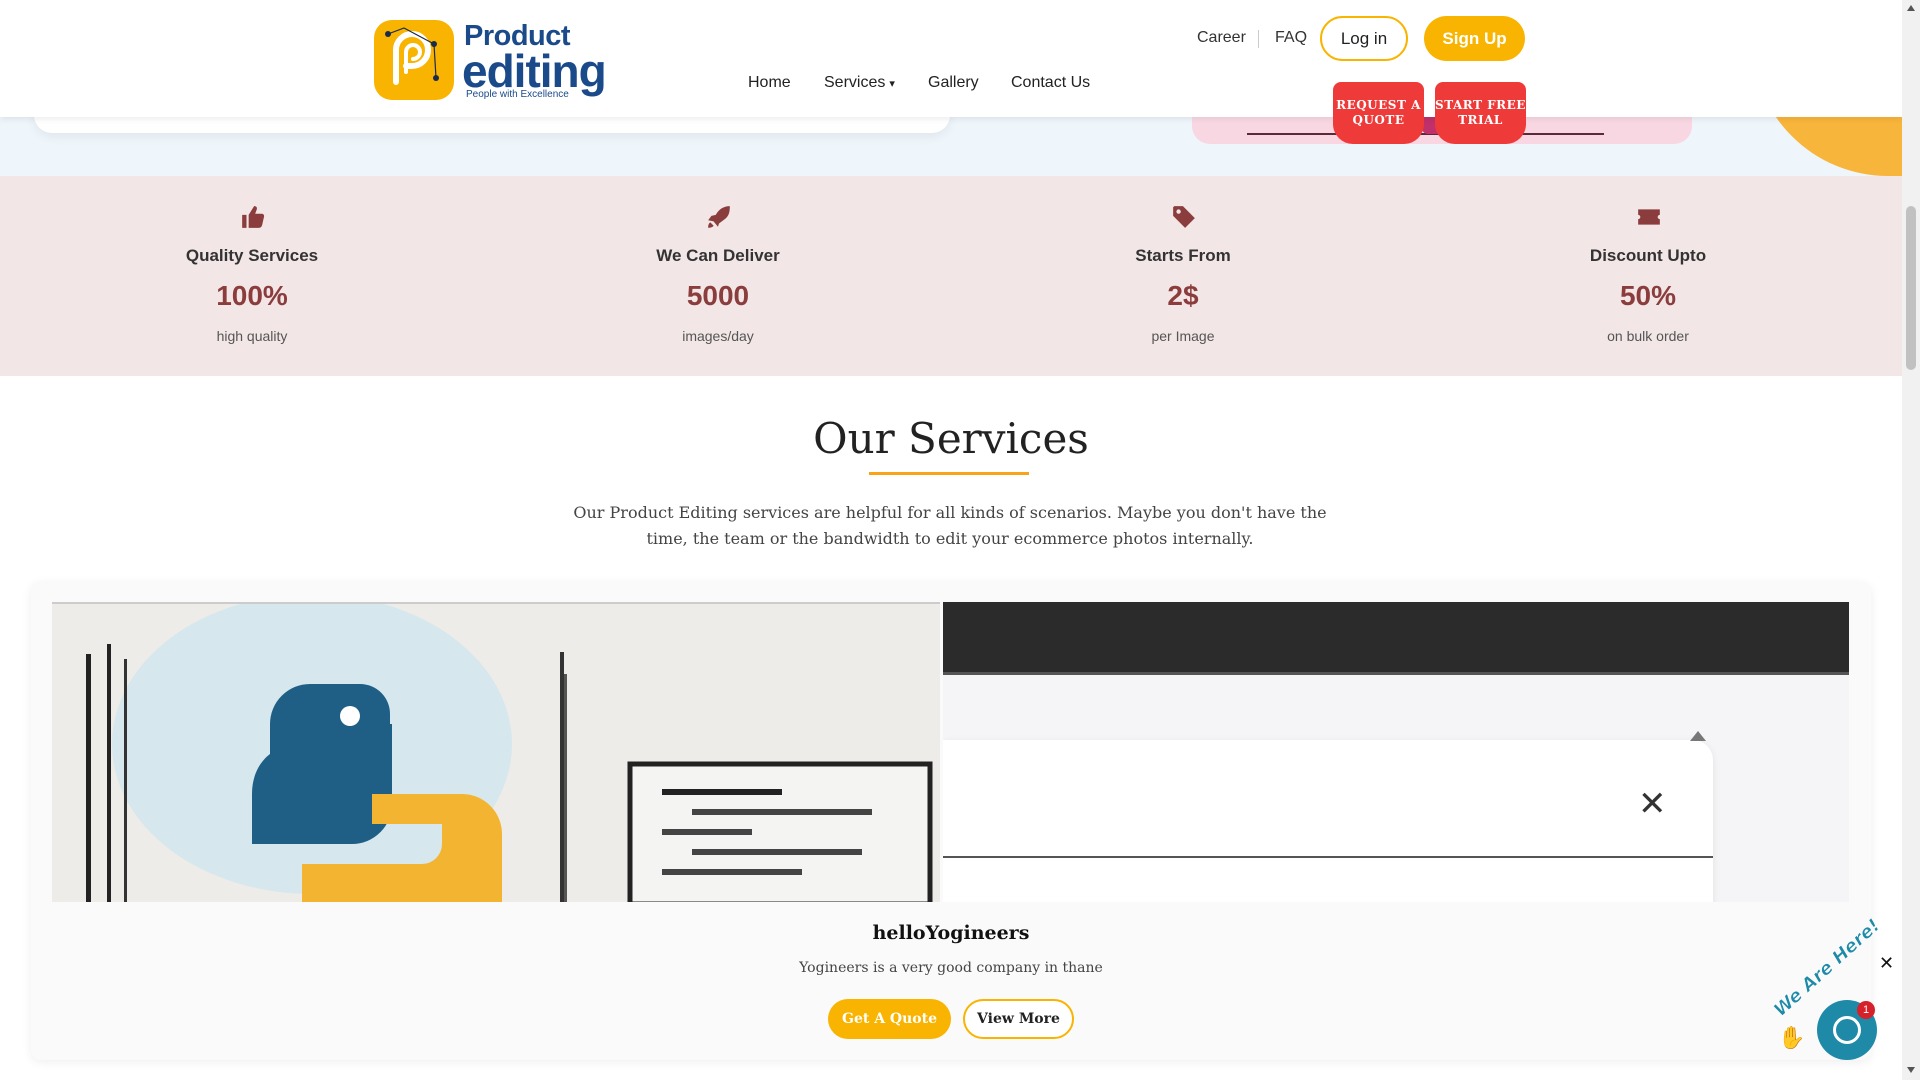 This screenshot has width=1920, height=1080. Describe the element at coordinates (1258, 39) in the screenshot. I see `top-links-divider` at that location.